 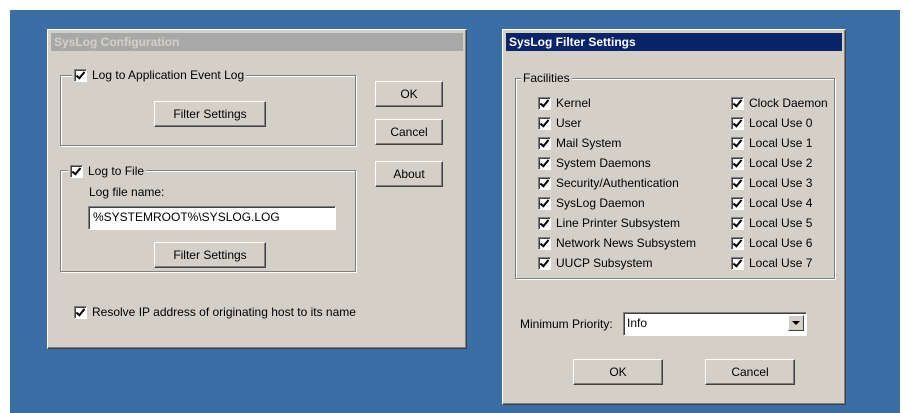 What do you see at coordinates (674, 42) in the screenshot?
I see `dialog-title: SysLog Filter Settings` at bounding box center [674, 42].